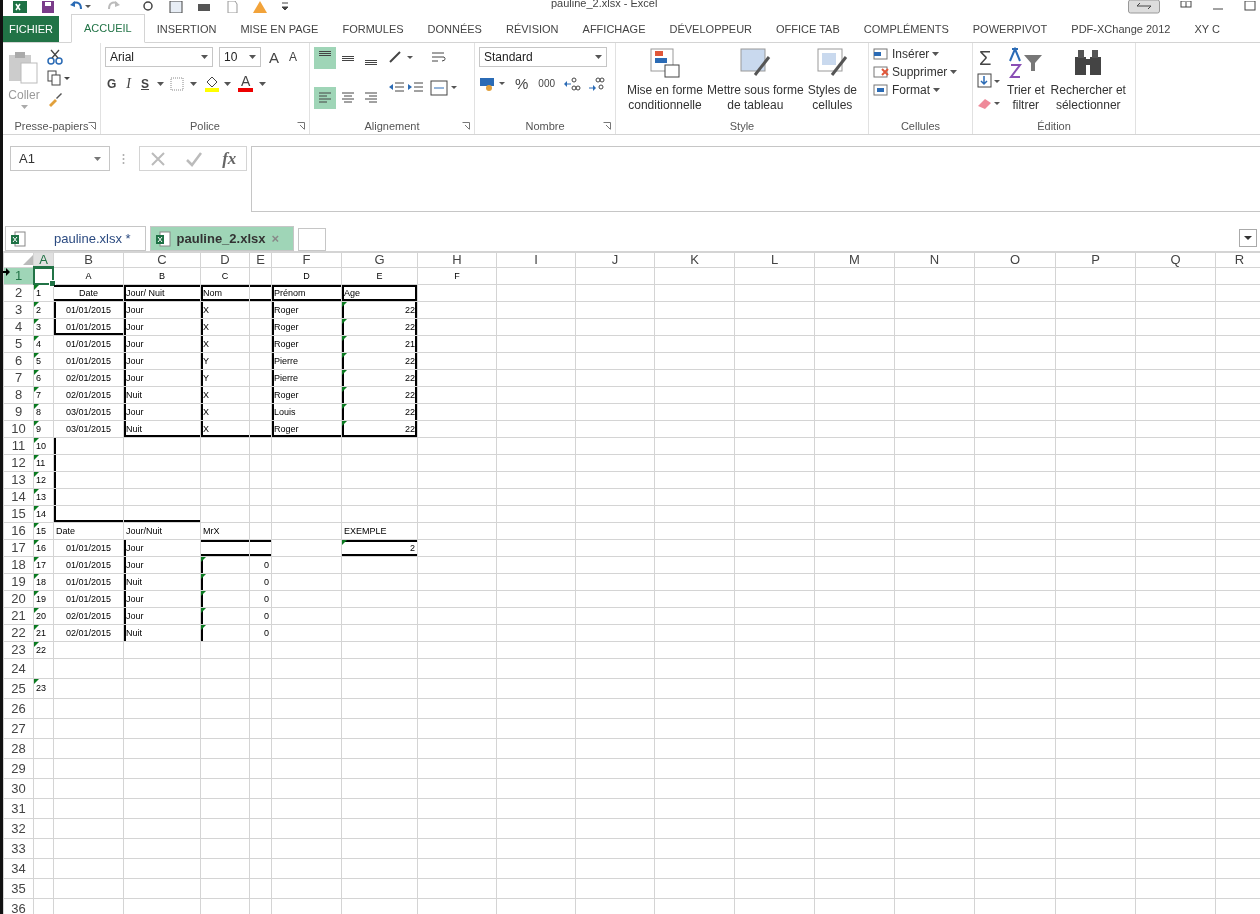 This screenshot has width=1260, height=914. I want to click on row-header: 31, so click(18, 808).